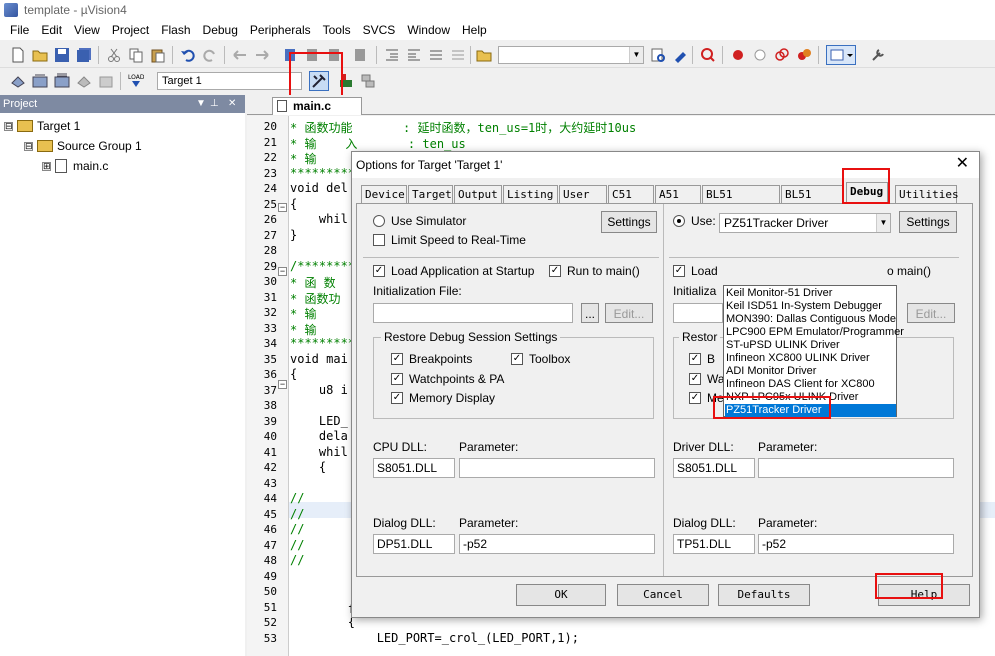 This screenshot has width=995, height=656. What do you see at coordinates (75, 166) in the screenshot?
I see `tree-node-main-c: ⊞ main.c` at bounding box center [75, 166].